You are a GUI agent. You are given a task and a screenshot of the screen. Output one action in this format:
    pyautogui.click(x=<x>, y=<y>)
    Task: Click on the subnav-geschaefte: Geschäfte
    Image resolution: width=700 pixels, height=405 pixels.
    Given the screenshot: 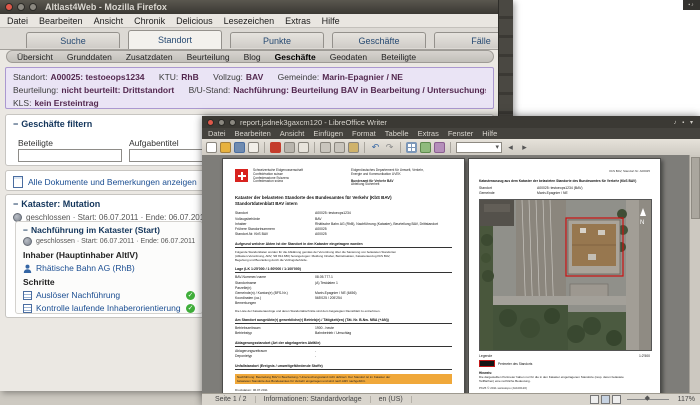 What is the action you would take?
    pyautogui.click(x=295, y=57)
    